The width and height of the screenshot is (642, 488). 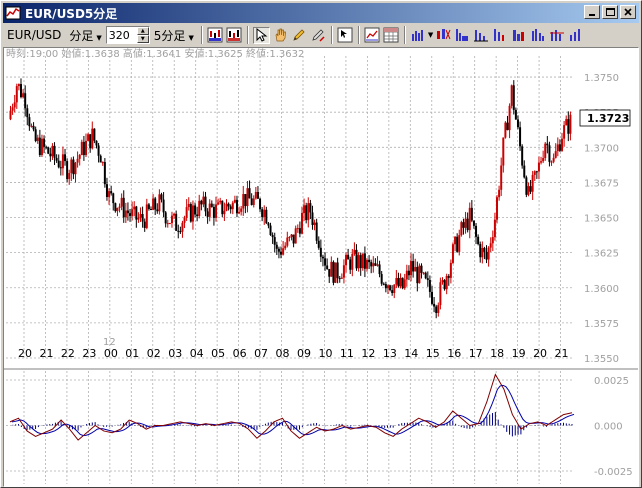 What do you see at coordinates (85, 35) in the screenshot?
I see `period-selector: 分足 ▼` at bounding box center [85, 35].